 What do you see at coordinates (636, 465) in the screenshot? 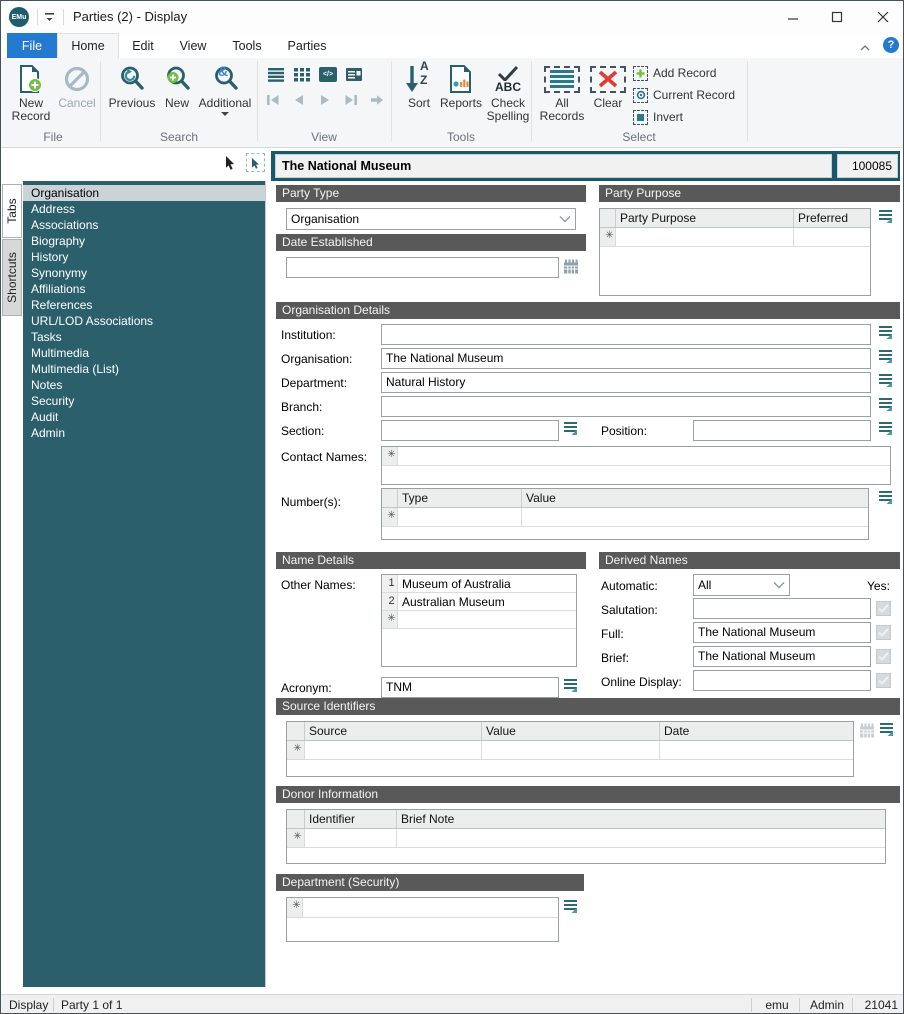
I see `contact-names-grid: ✳` at bounding box center [636, 465].